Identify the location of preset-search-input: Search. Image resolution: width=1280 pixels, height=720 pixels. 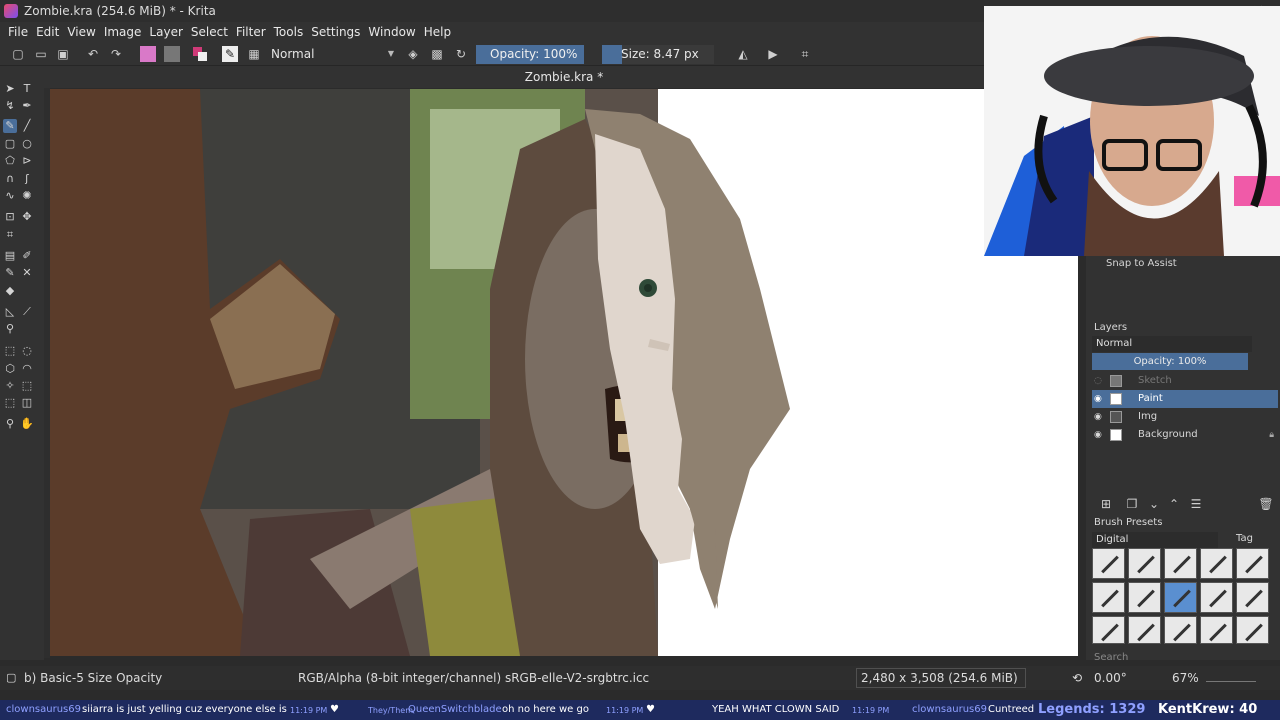
(1111, 657).